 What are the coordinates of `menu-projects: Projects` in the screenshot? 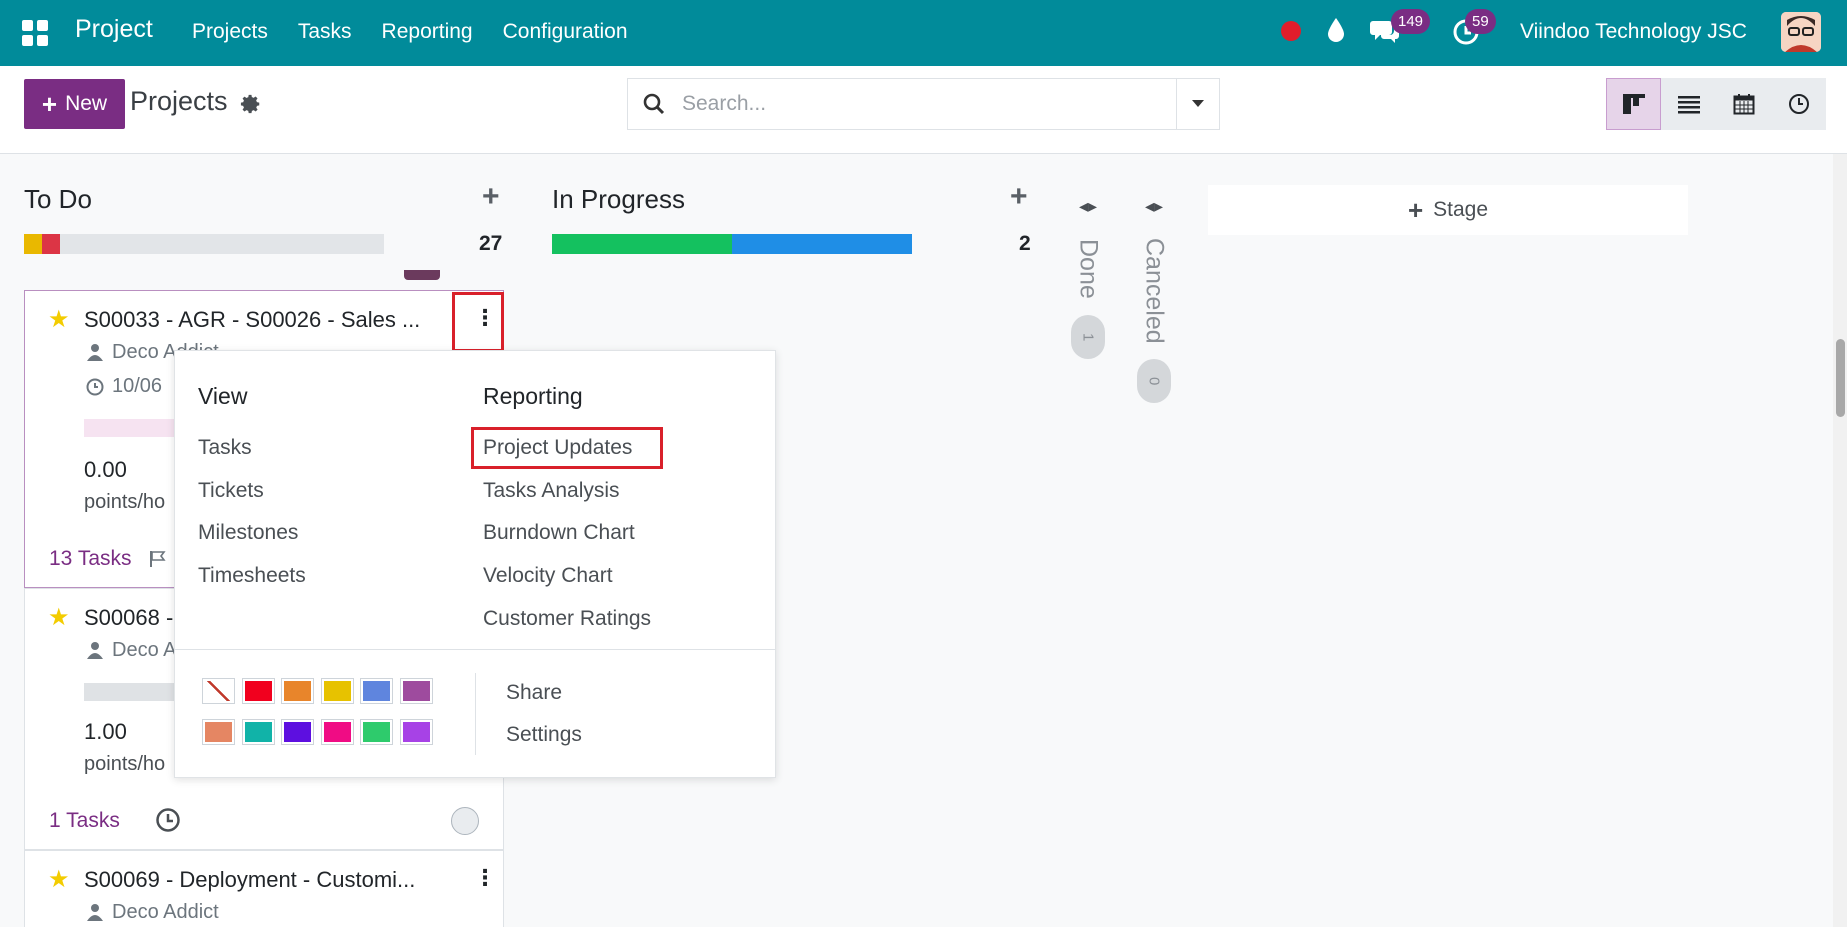 It's located at (230, 32).